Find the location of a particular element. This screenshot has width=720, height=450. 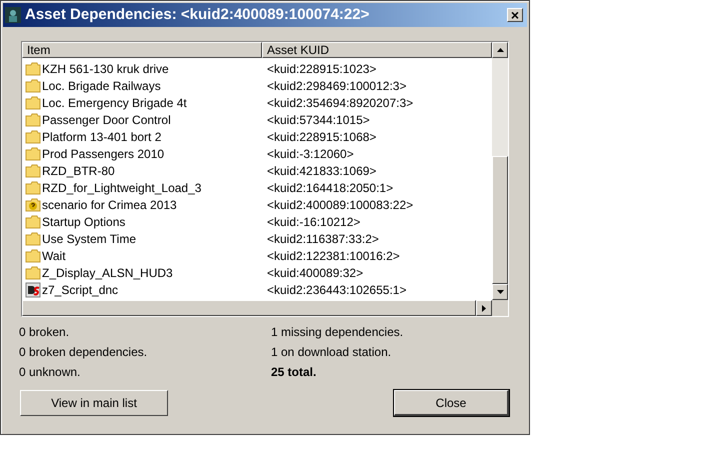

item-name: Platform 13-401 bort 2 is located at coordinates (102, 137).